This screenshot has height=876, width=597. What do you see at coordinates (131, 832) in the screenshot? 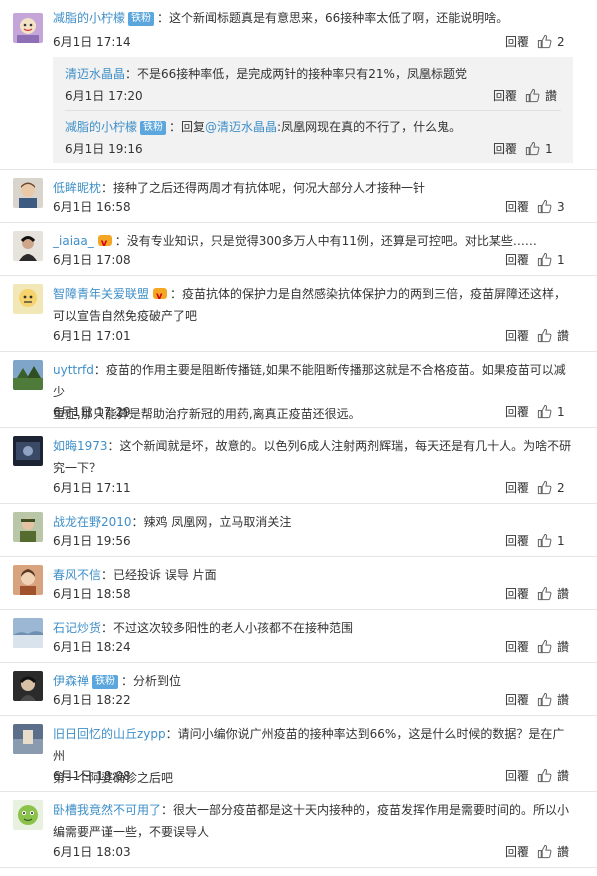
I see `comment-text-continued: 编需要严谨一些，不要误导人` at bounding box center [131, 832].